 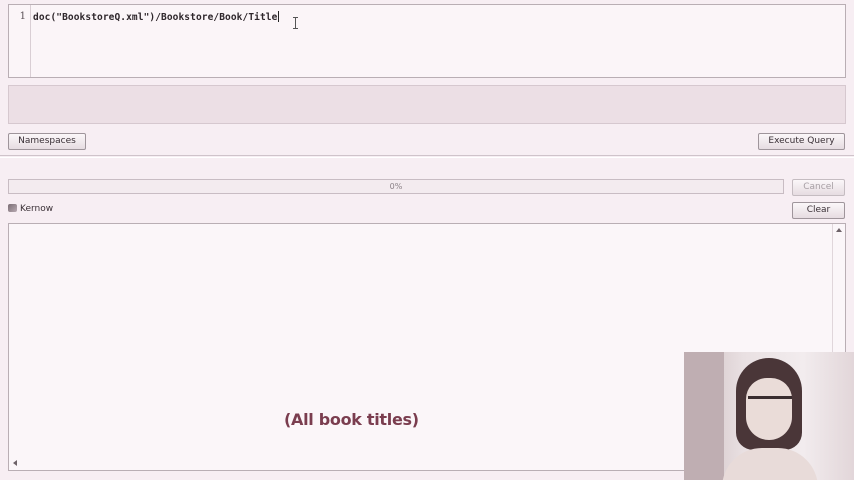 What do you see at coordinates (15, 463) in the screenshot?
I see `scroll-left-arrow-icon` at bounding box center [15, 463].